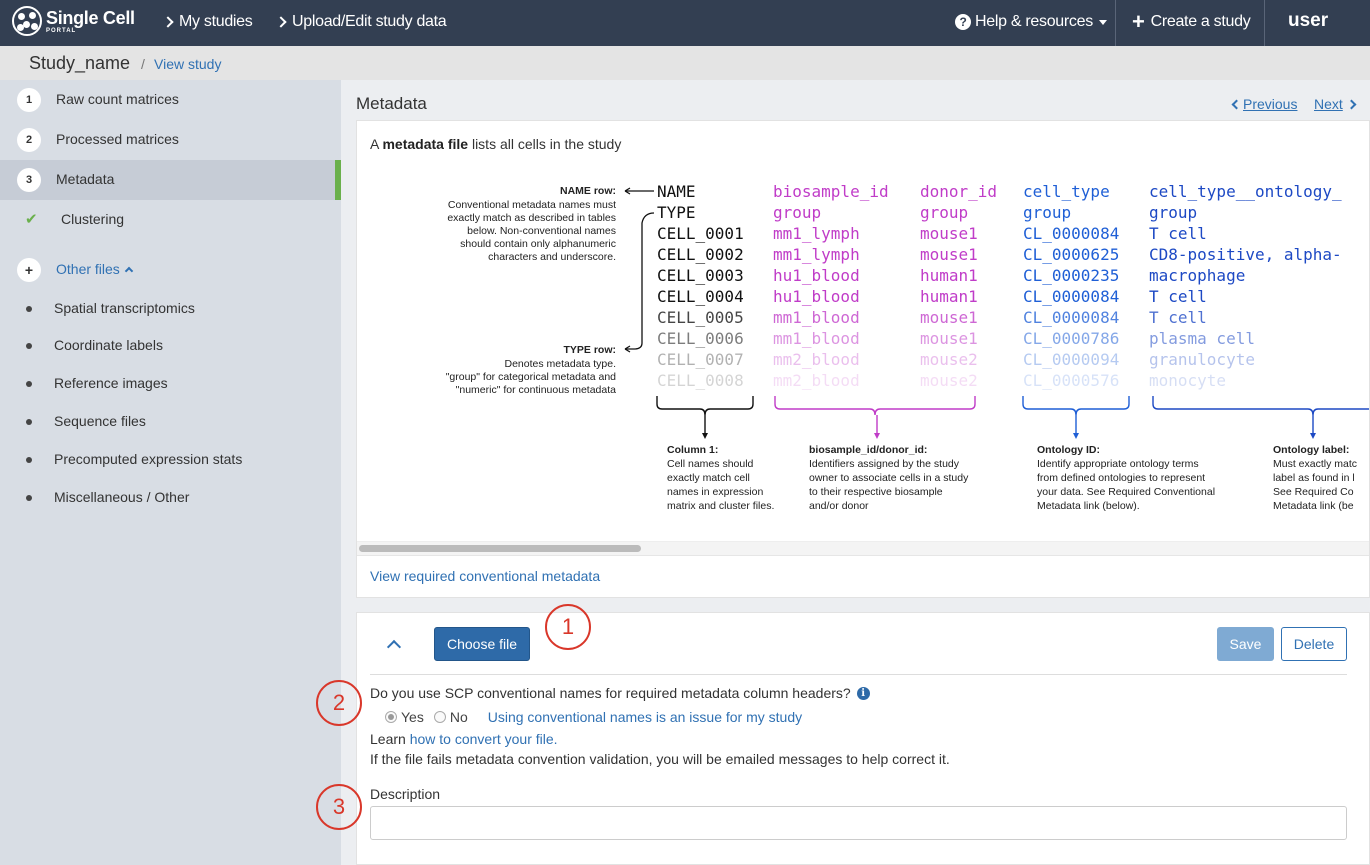 The width and height of the screenshot is (1370, 865). What do you see at coordinates (170, 270) in the screenshot?
I see `sidebar-other-files-toggle: + Other files` at bounding box center [170, 270].